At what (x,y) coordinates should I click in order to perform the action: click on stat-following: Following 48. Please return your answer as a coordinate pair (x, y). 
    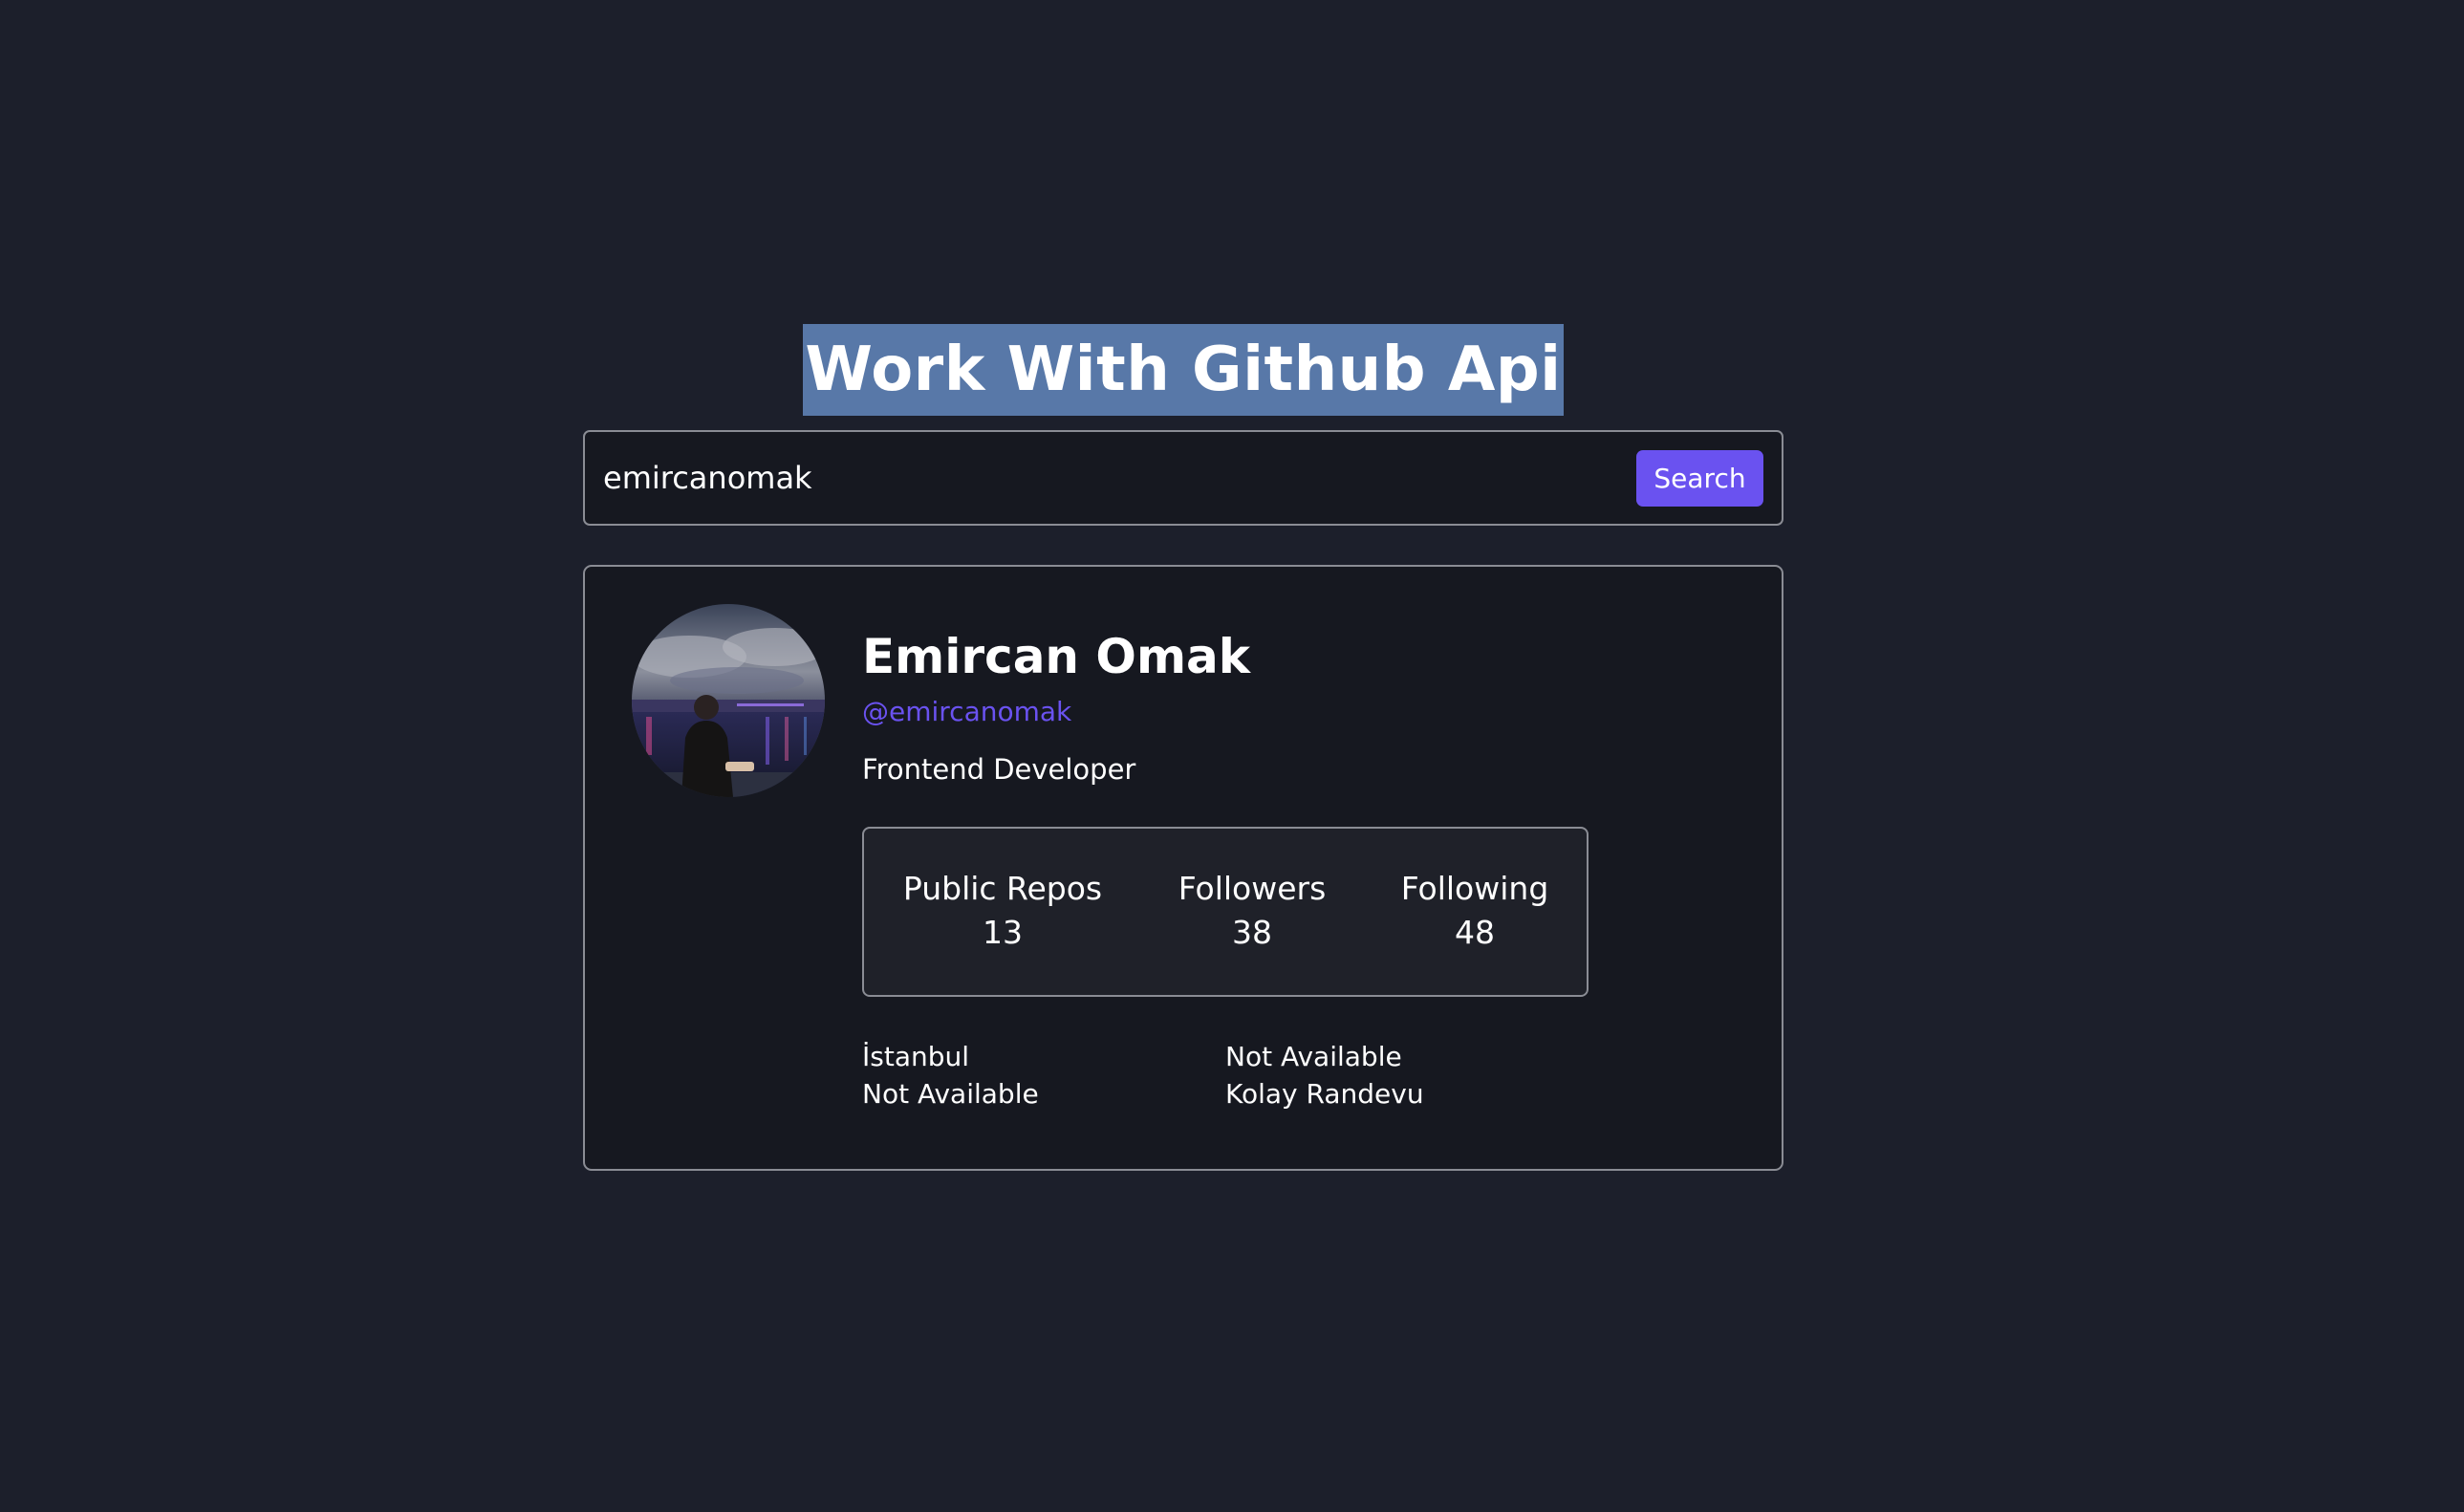
    Looking at the image, I should click on (1475, 911).